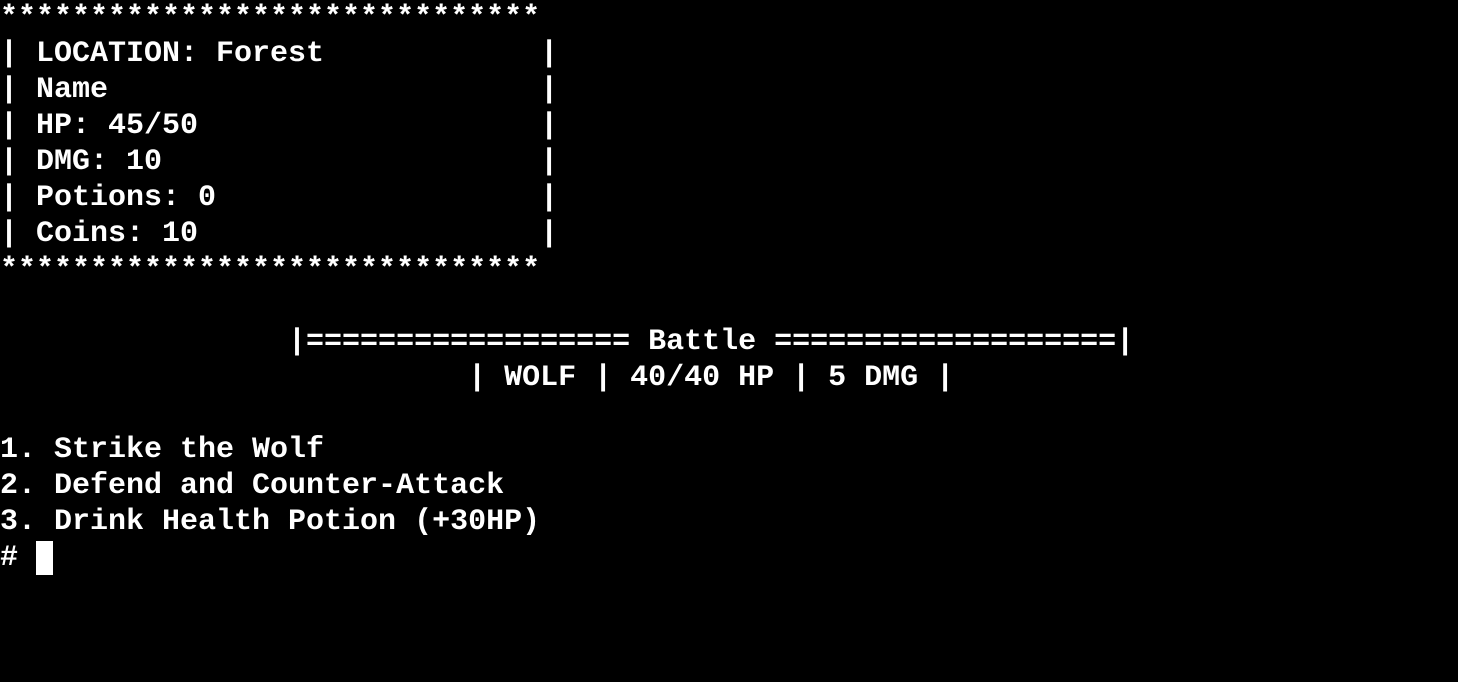  I want to click on status-dmg: | DMG: 10 |, so click(279, 162).